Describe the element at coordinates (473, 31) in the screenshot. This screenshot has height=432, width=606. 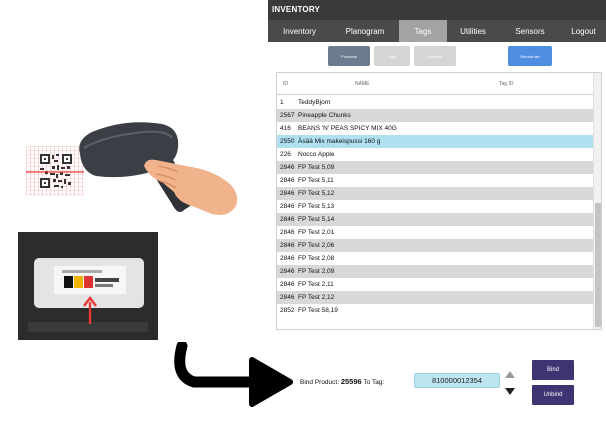
I see `nav-utilities: Utilities` at that location.